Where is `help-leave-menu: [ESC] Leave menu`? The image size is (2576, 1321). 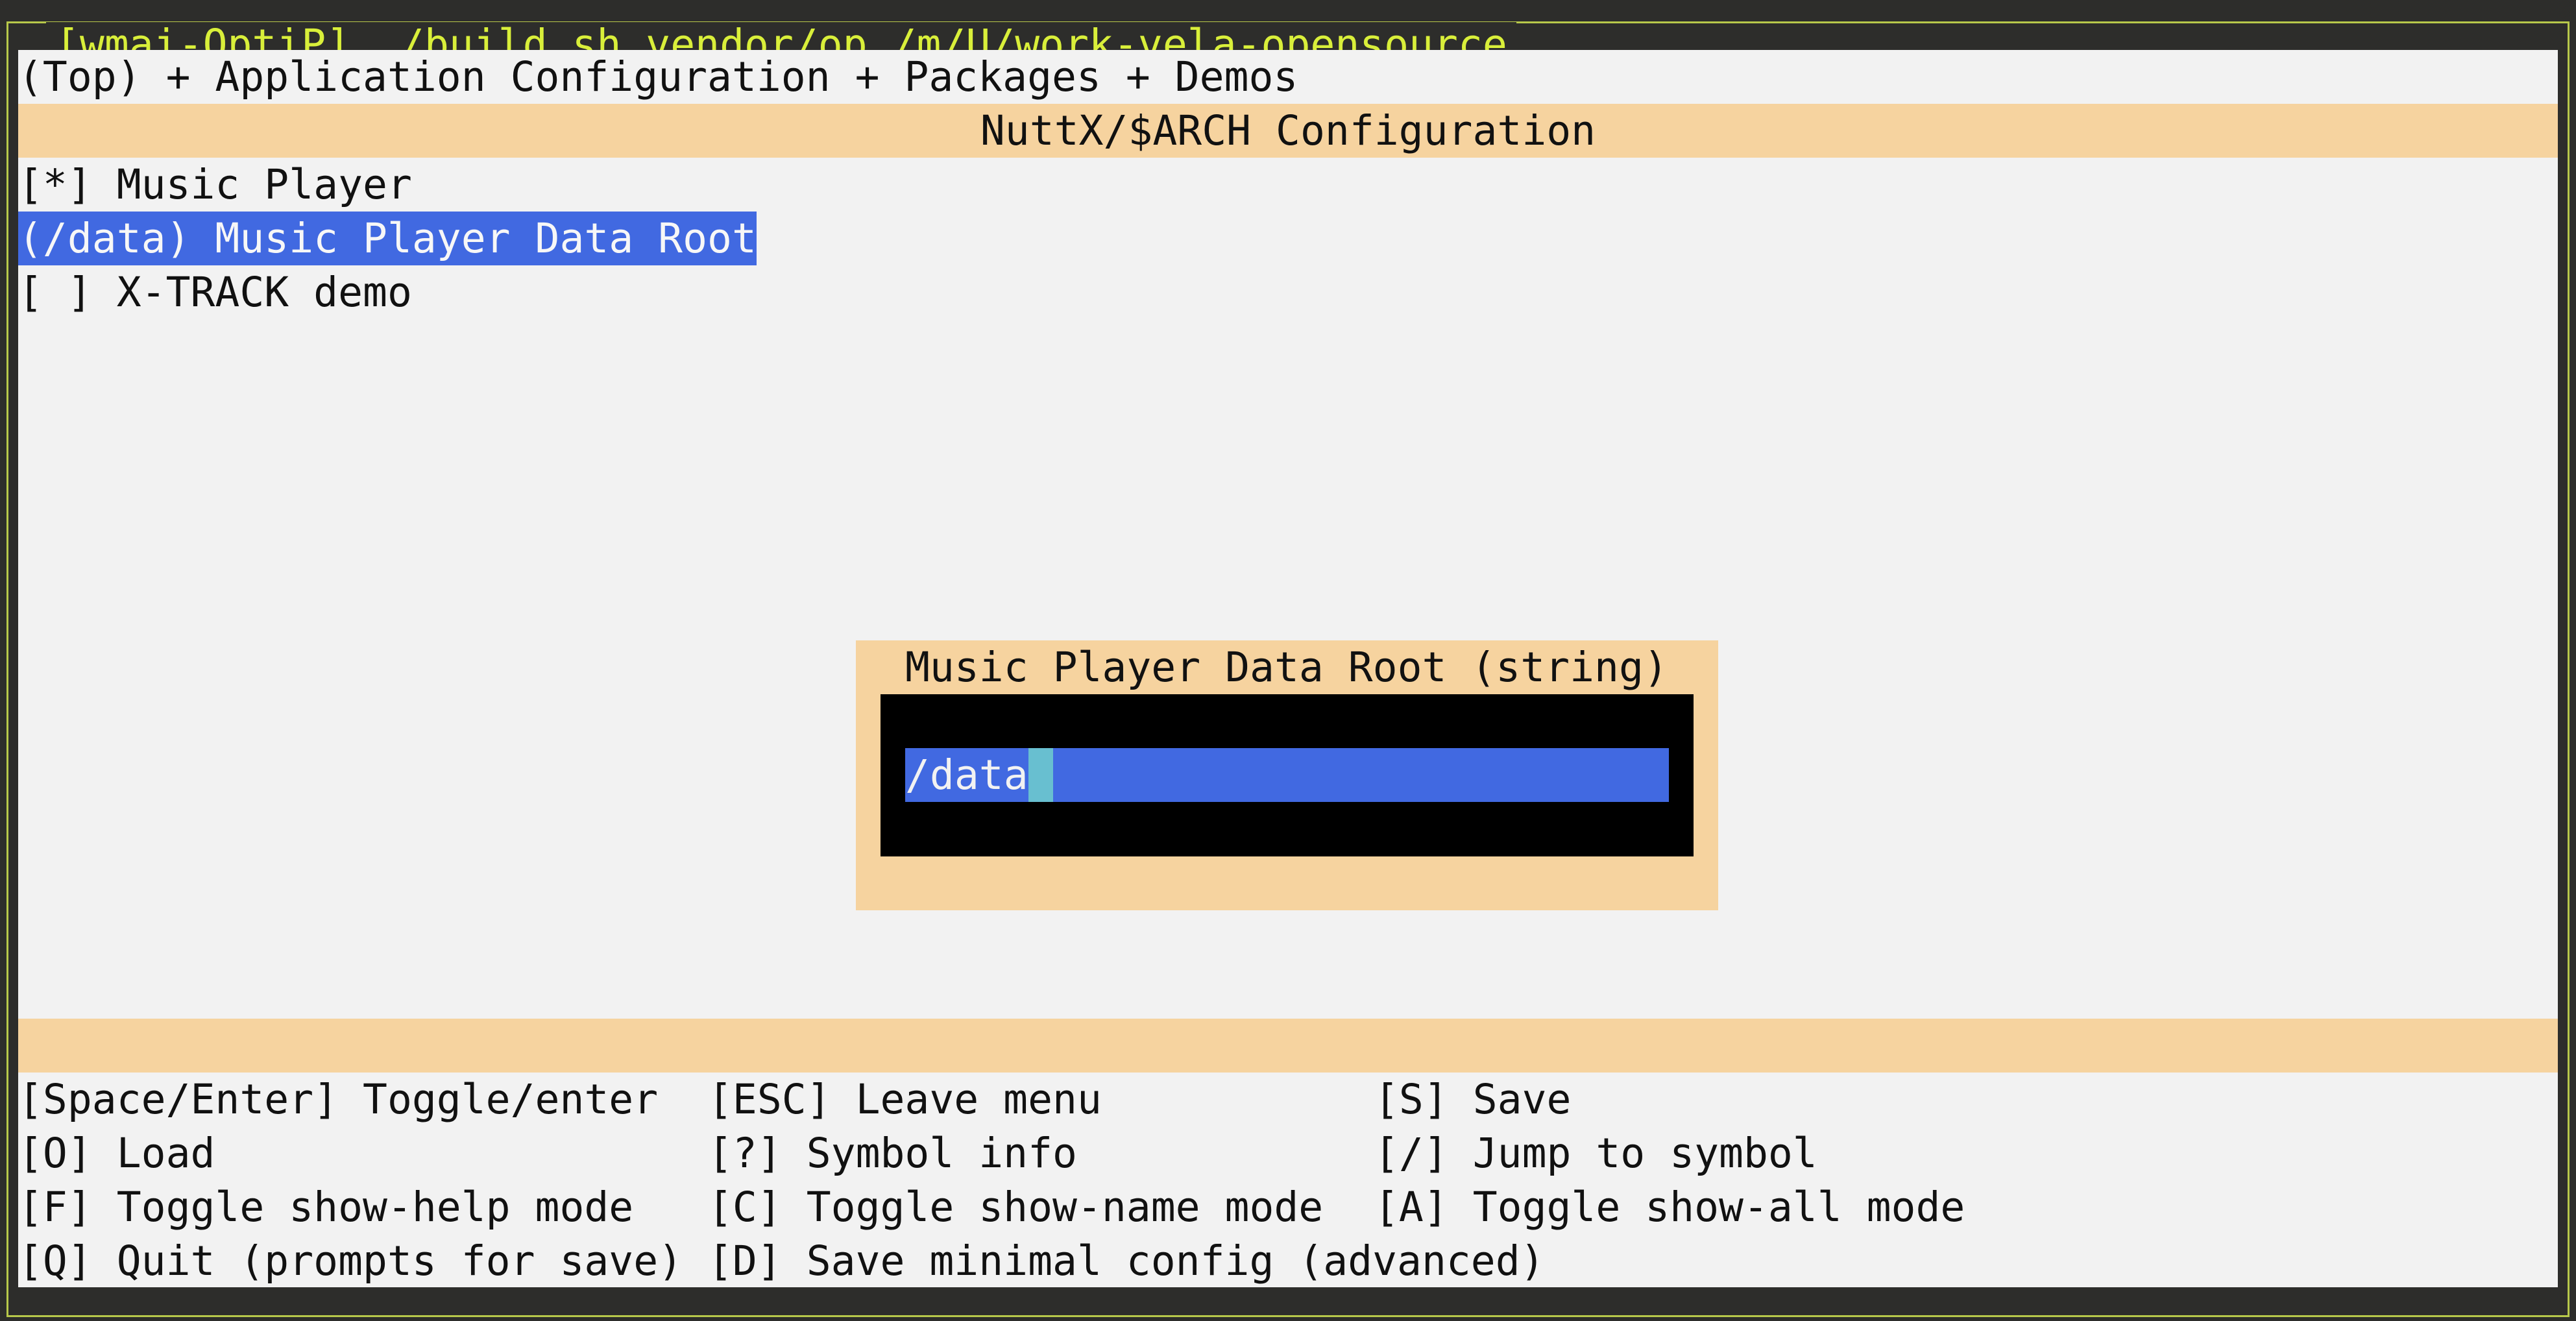
help-leave-menu: [ESC] Leave menu is located at coordinates (905, 1099).